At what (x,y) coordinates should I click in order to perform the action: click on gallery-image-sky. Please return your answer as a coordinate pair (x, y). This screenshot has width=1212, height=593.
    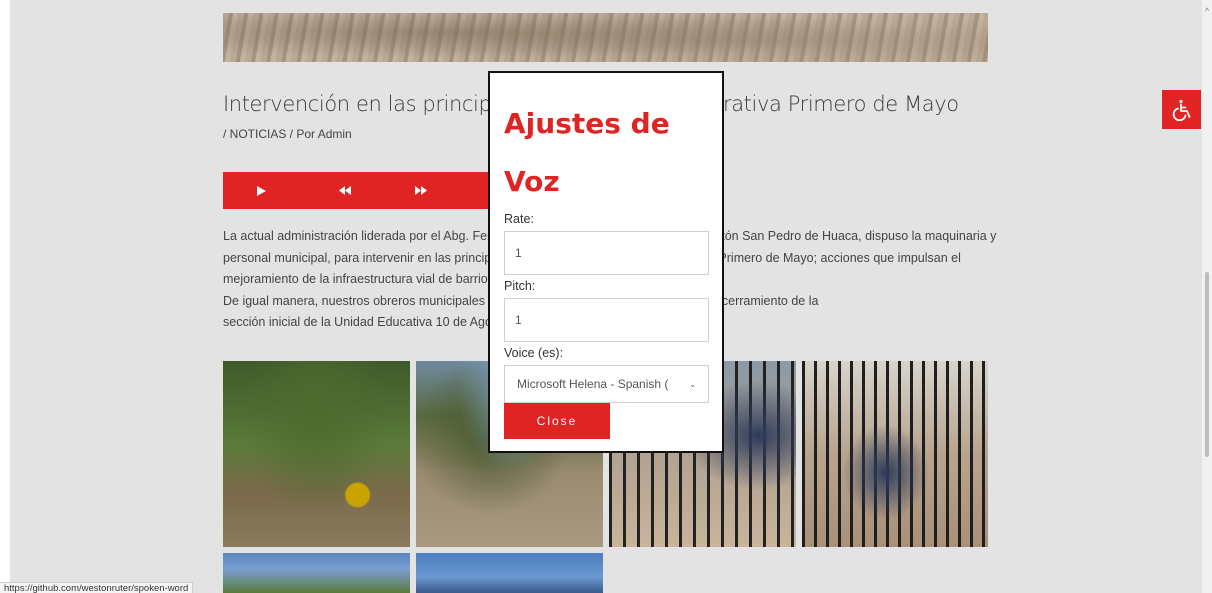
    Looking at the image, I should click on (509, 573).